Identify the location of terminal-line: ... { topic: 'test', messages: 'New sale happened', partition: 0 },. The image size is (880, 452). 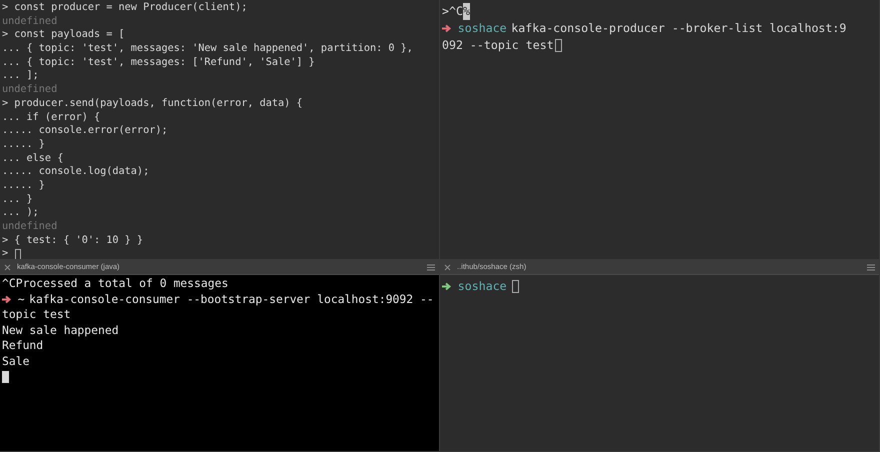
(207, 49).